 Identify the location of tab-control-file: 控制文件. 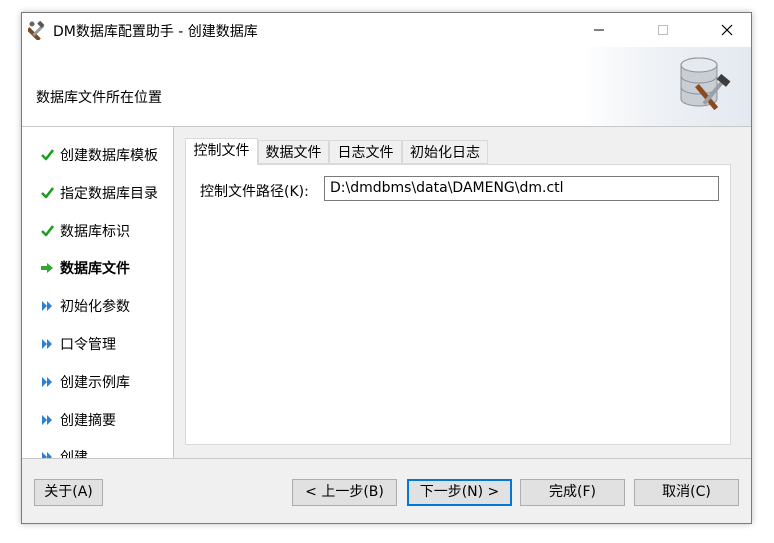
(221, 151).